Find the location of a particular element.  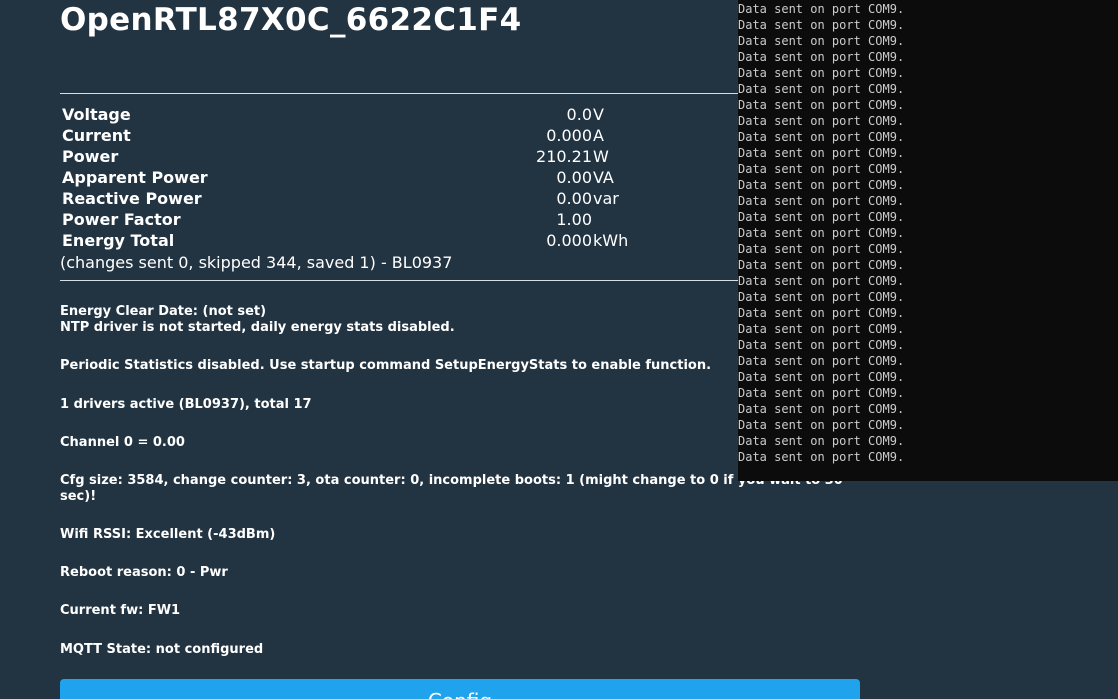

measurement-label: Power is located at coordinates (90, 156).